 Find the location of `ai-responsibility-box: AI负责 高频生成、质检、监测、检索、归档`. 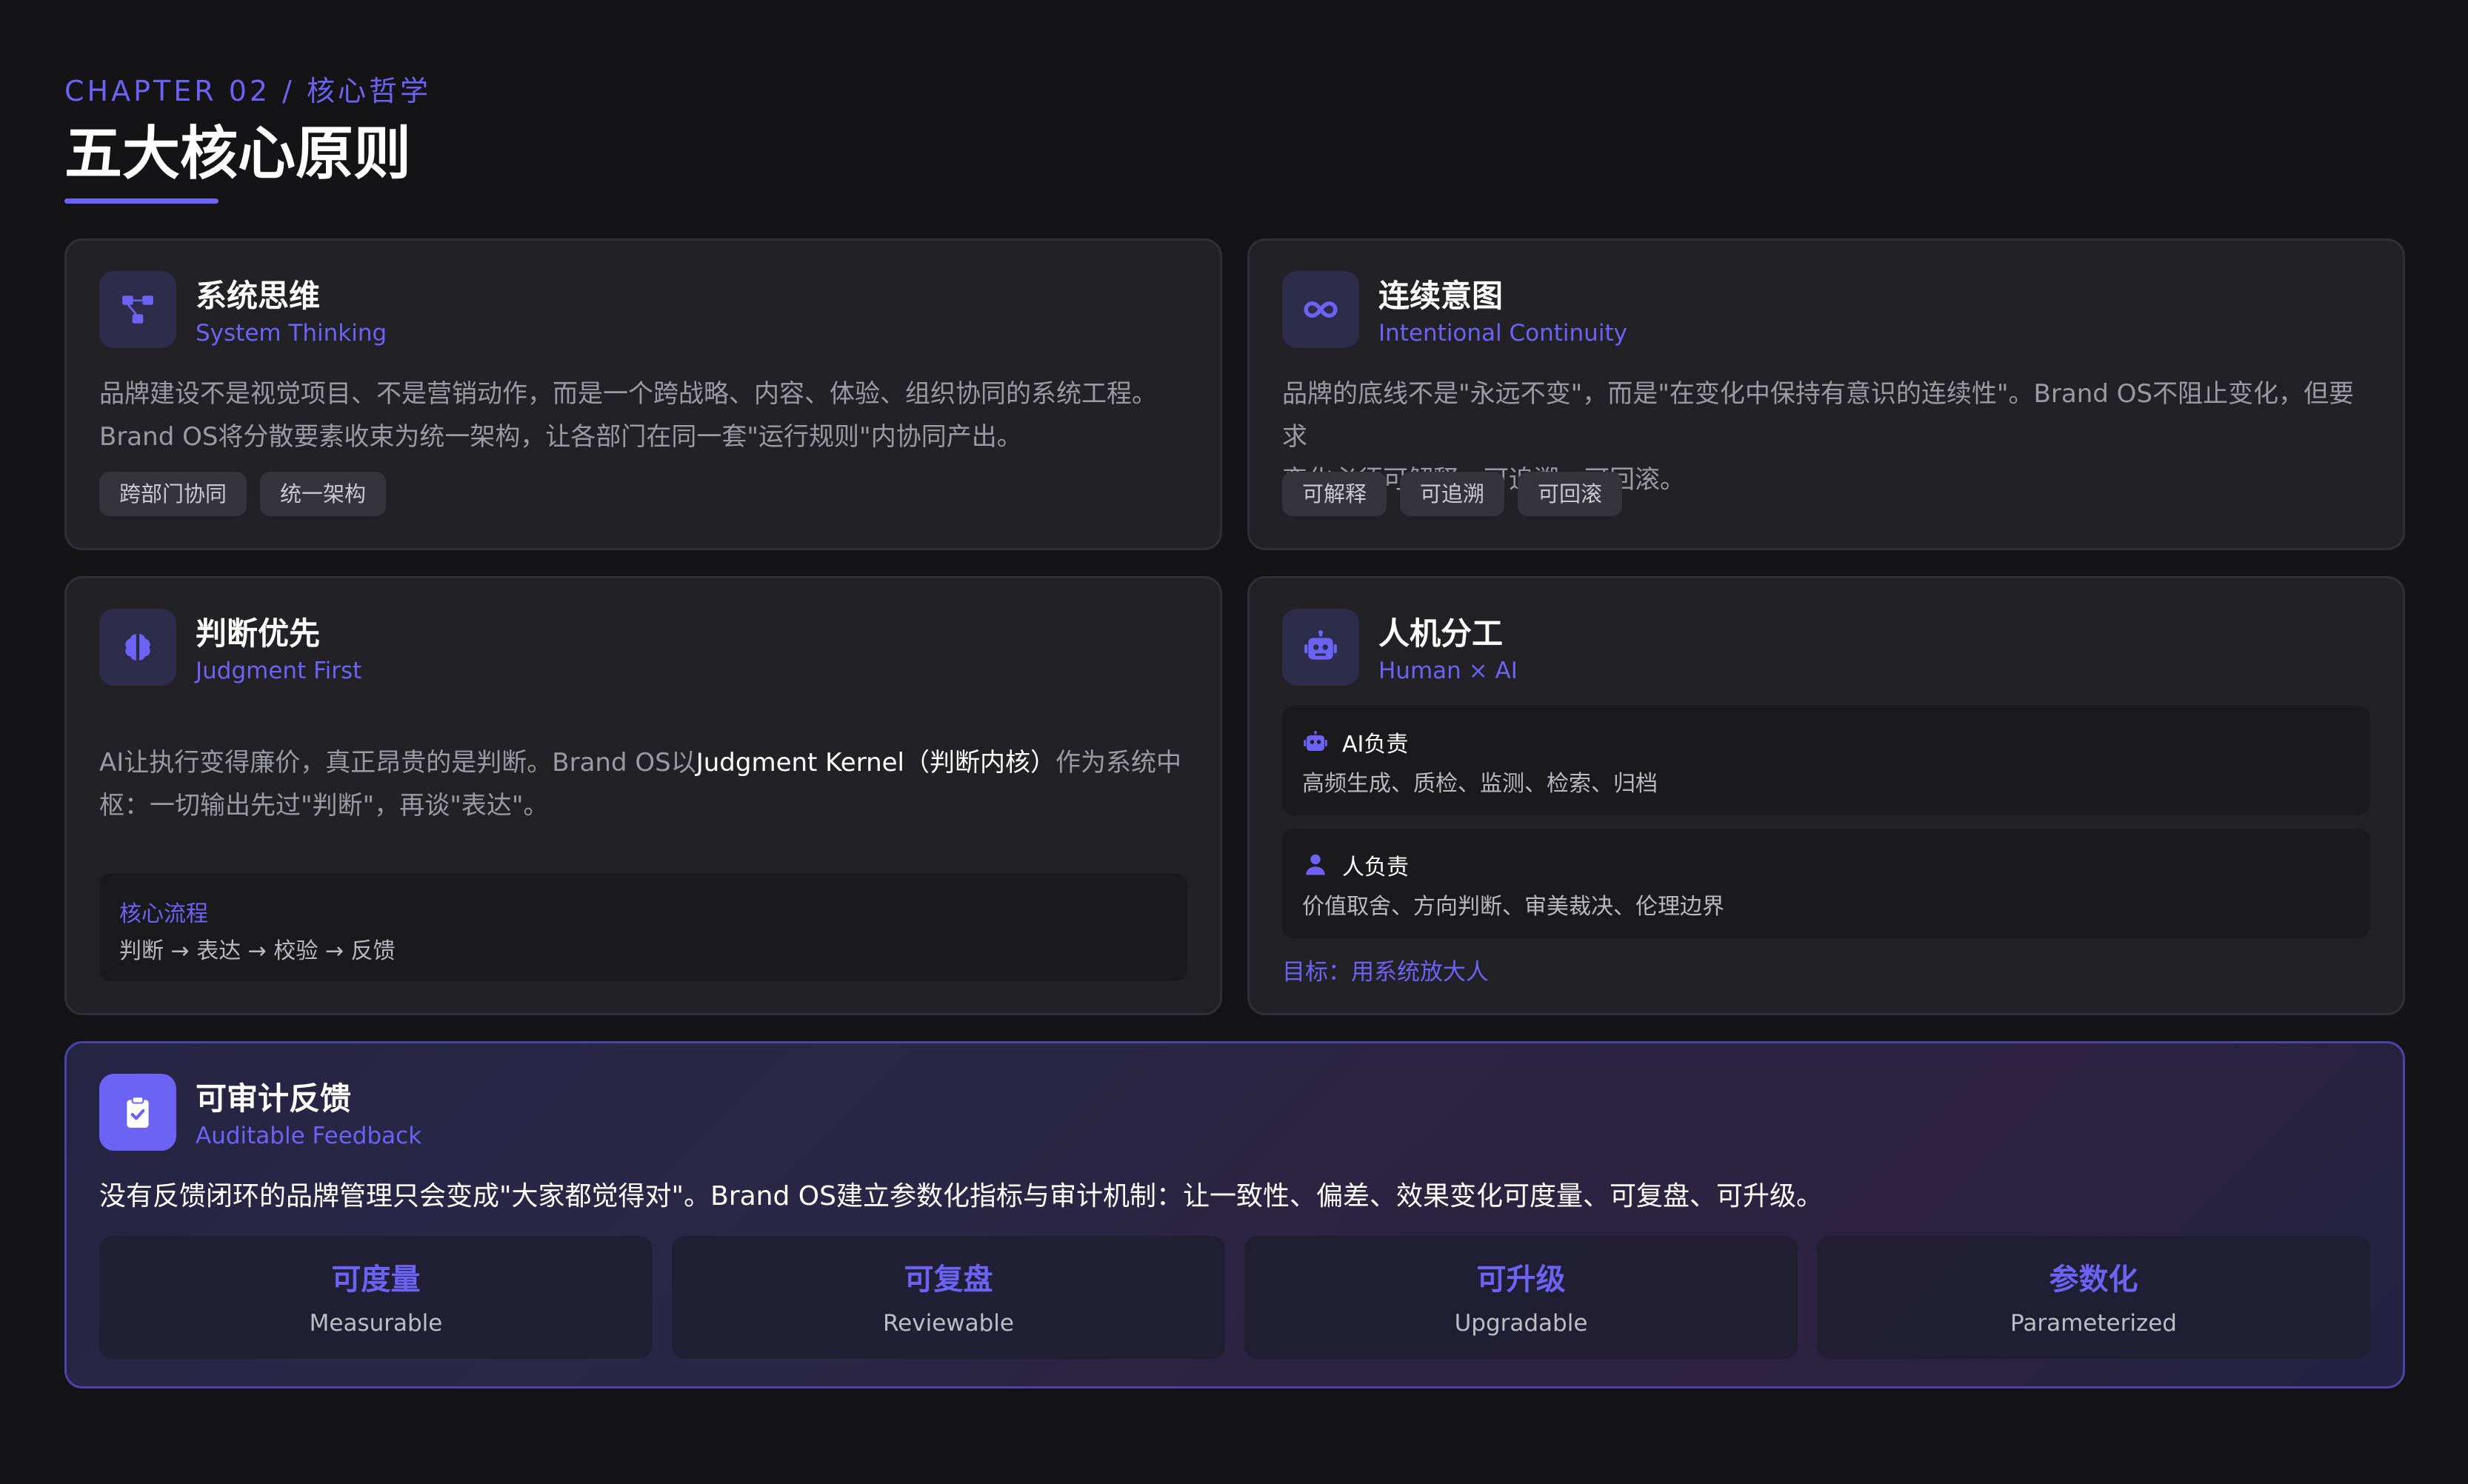

ai-responsibility-box: AI负责 高频生成、质检、监测、检索、归档 is located at coordinates (1826, 760).